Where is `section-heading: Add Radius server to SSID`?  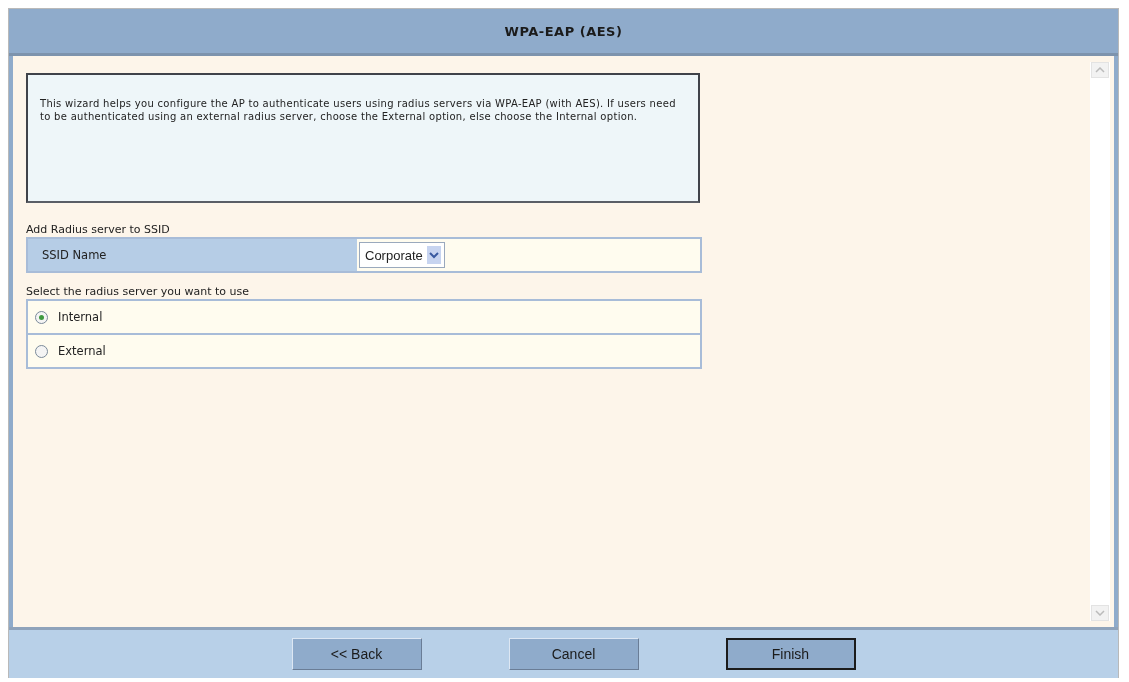 section-heading: Add Radius server to SSID is located at coordinates (98, 230).